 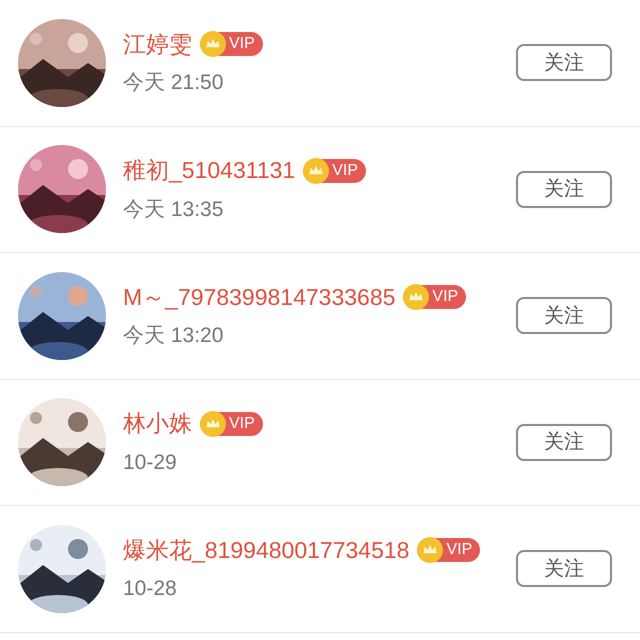 I want to click on time-text: 今天 13:20, so click(x=173, y=336).